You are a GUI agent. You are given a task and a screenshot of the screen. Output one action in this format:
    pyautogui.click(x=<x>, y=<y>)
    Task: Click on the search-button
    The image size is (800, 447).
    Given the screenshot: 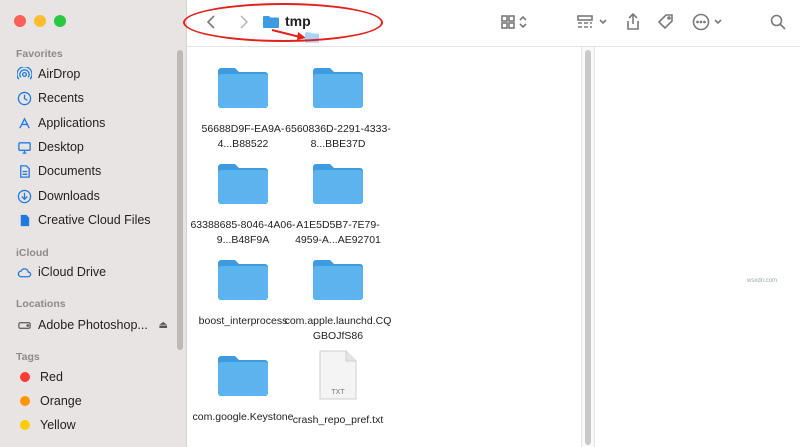 What is the action you would take?
    pyautogui.click(x=778, y=22)
    